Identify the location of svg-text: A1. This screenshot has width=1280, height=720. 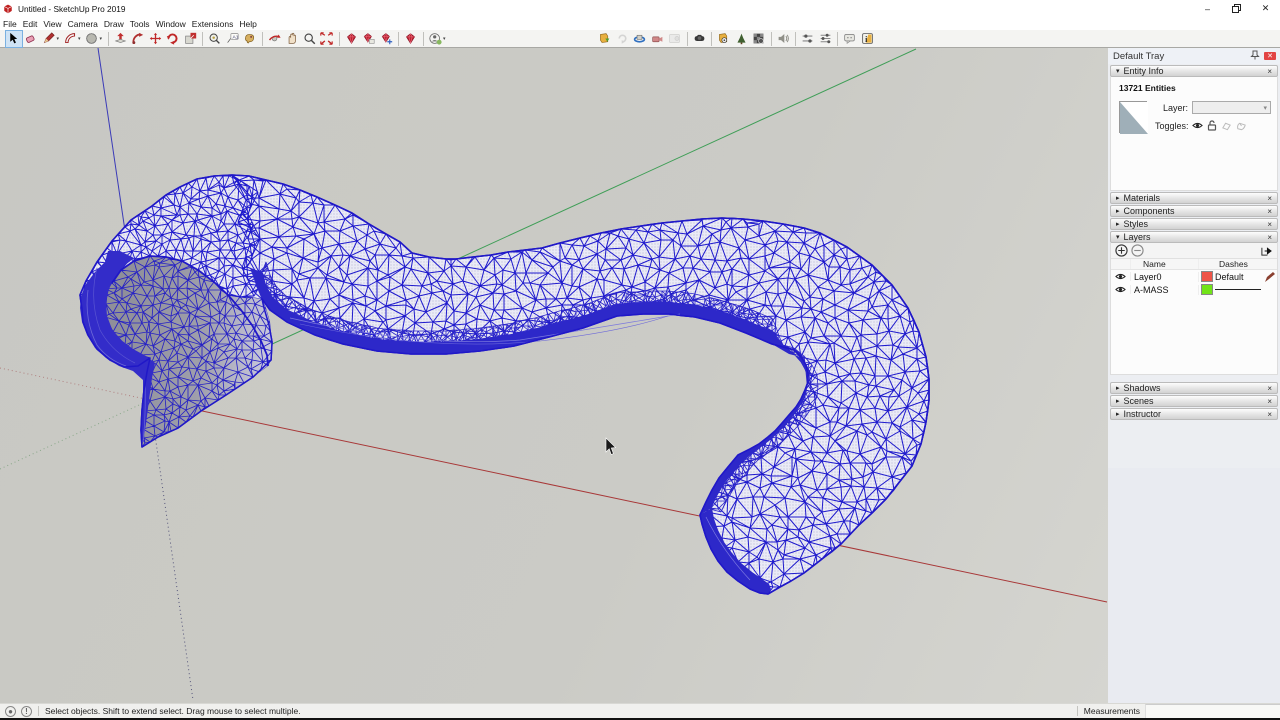
(235, 38).